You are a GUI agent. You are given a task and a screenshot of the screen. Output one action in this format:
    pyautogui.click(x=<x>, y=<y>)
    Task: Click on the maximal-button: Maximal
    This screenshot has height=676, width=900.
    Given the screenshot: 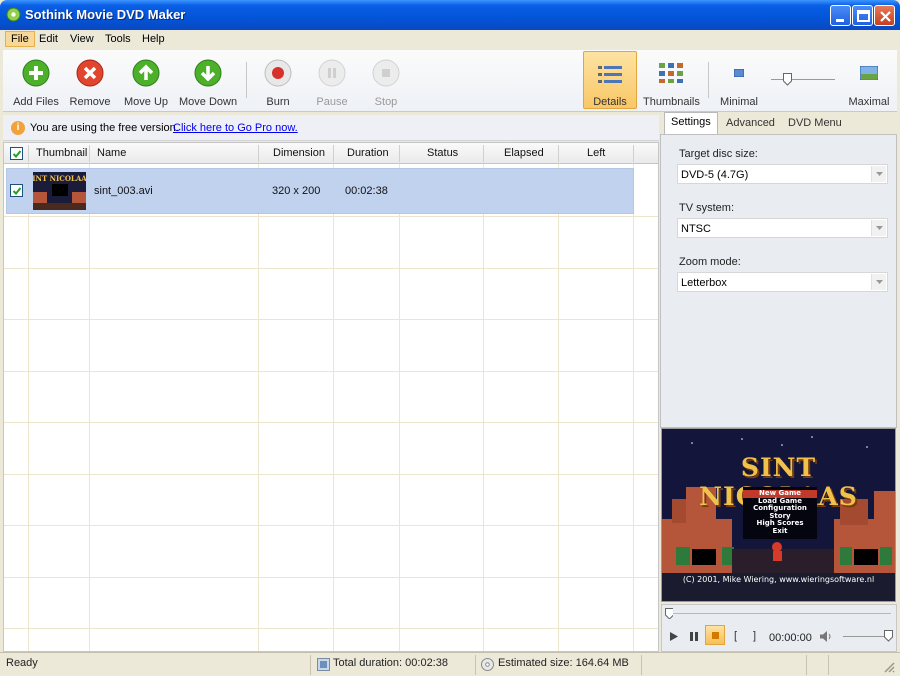 What is the action you would take?
    pyautogui.click(x=869, y=81)
    